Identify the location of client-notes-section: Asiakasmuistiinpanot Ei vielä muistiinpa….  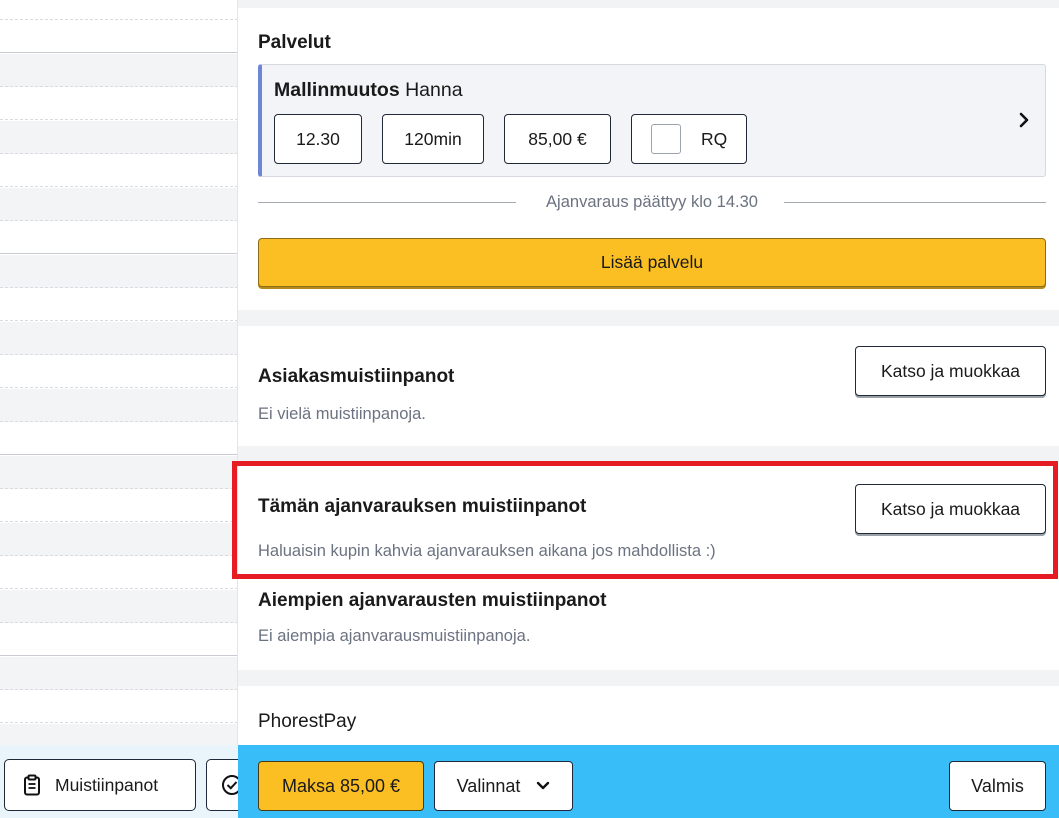
(648, 386).